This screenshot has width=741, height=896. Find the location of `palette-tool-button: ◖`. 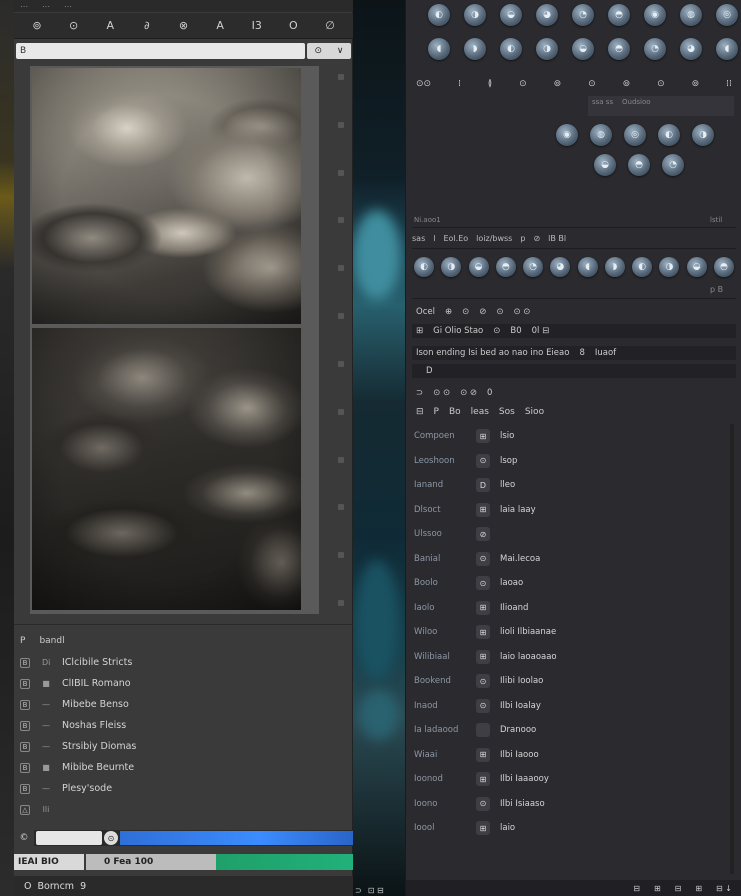

palette-tool-button: ◖ is located at coordinates (727, 49).